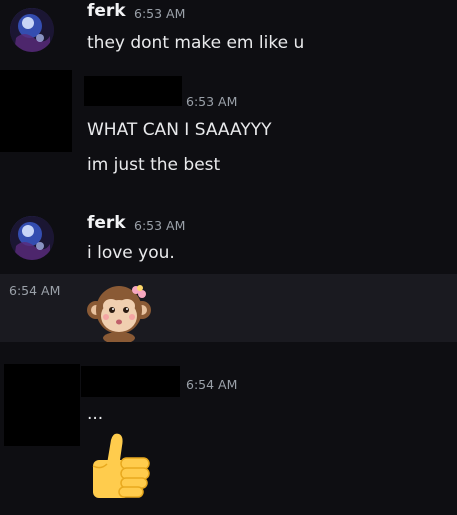  Describe the element at coordinates (131, 253) in the screenshot. I see `message-text: i love you.` at that location.